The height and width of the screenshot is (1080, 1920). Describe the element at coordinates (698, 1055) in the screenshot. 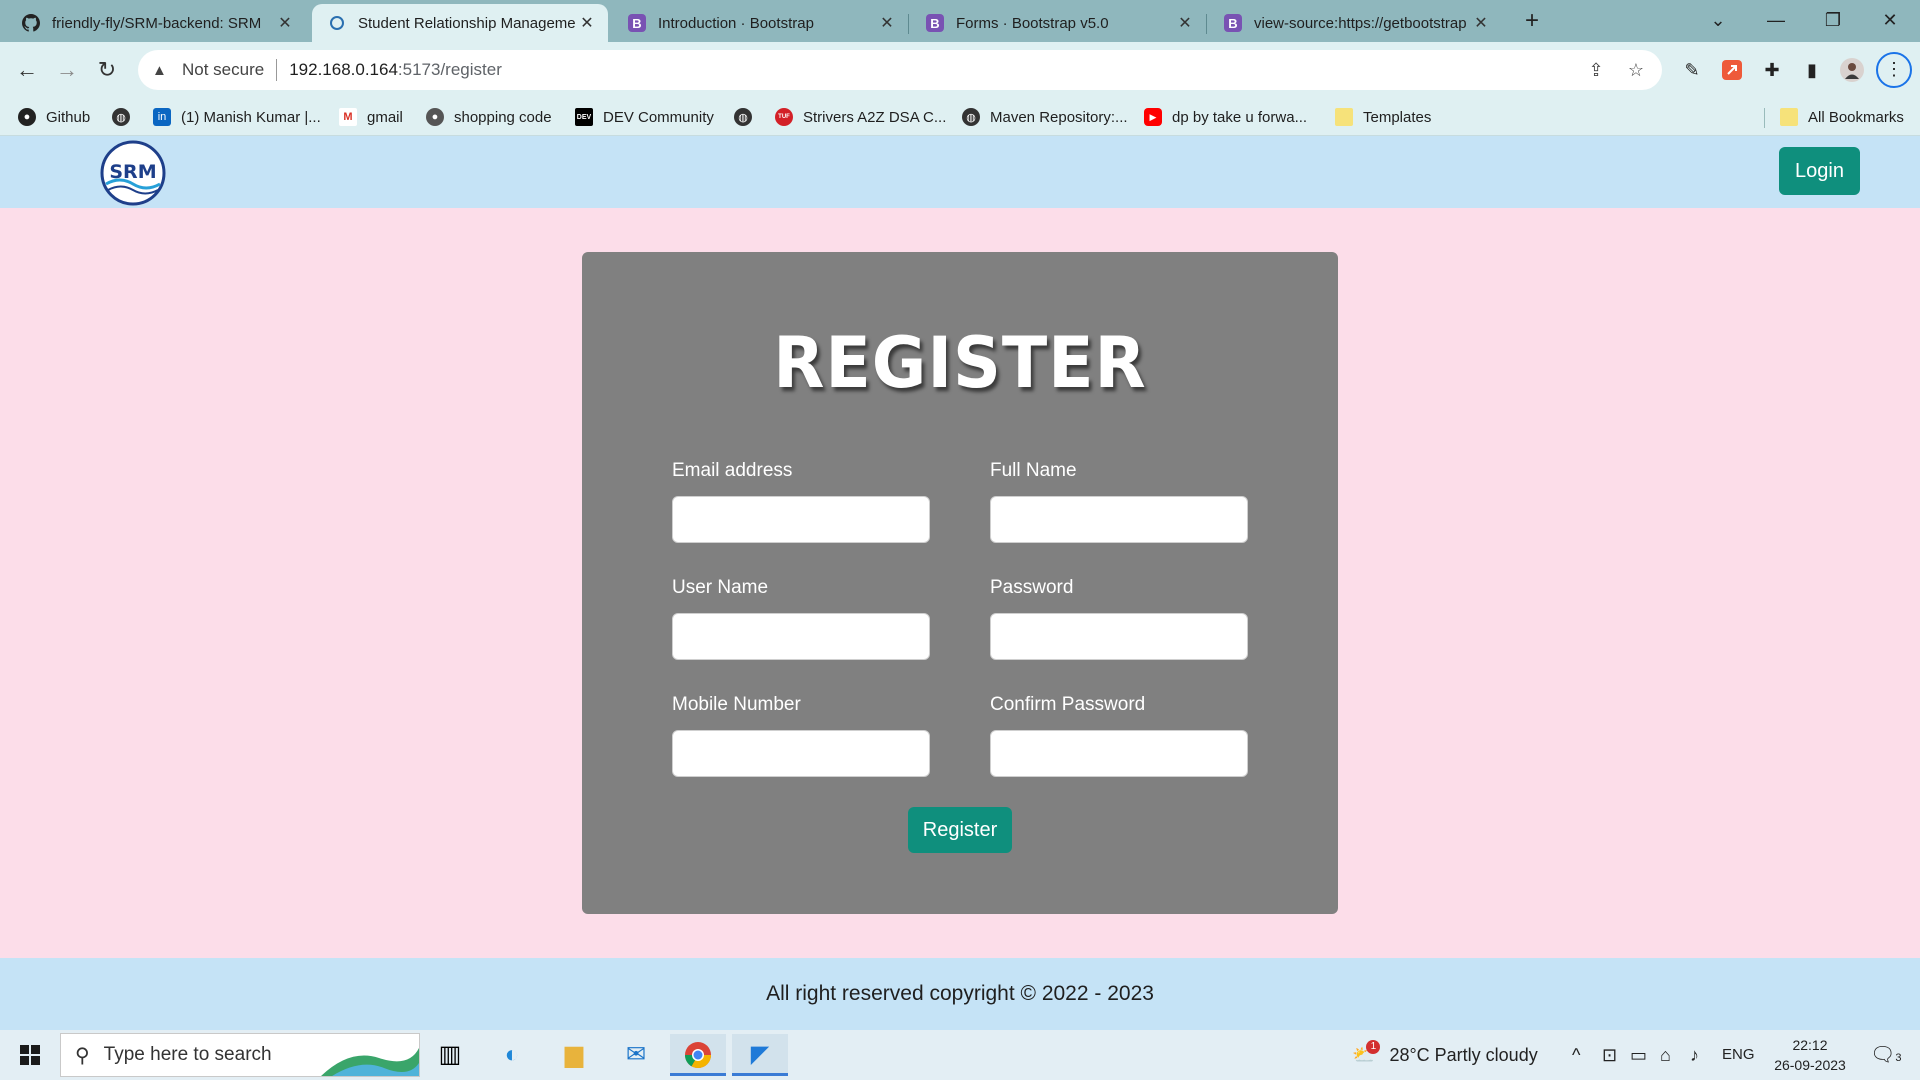

I see `chrome-app-icon` at that location.